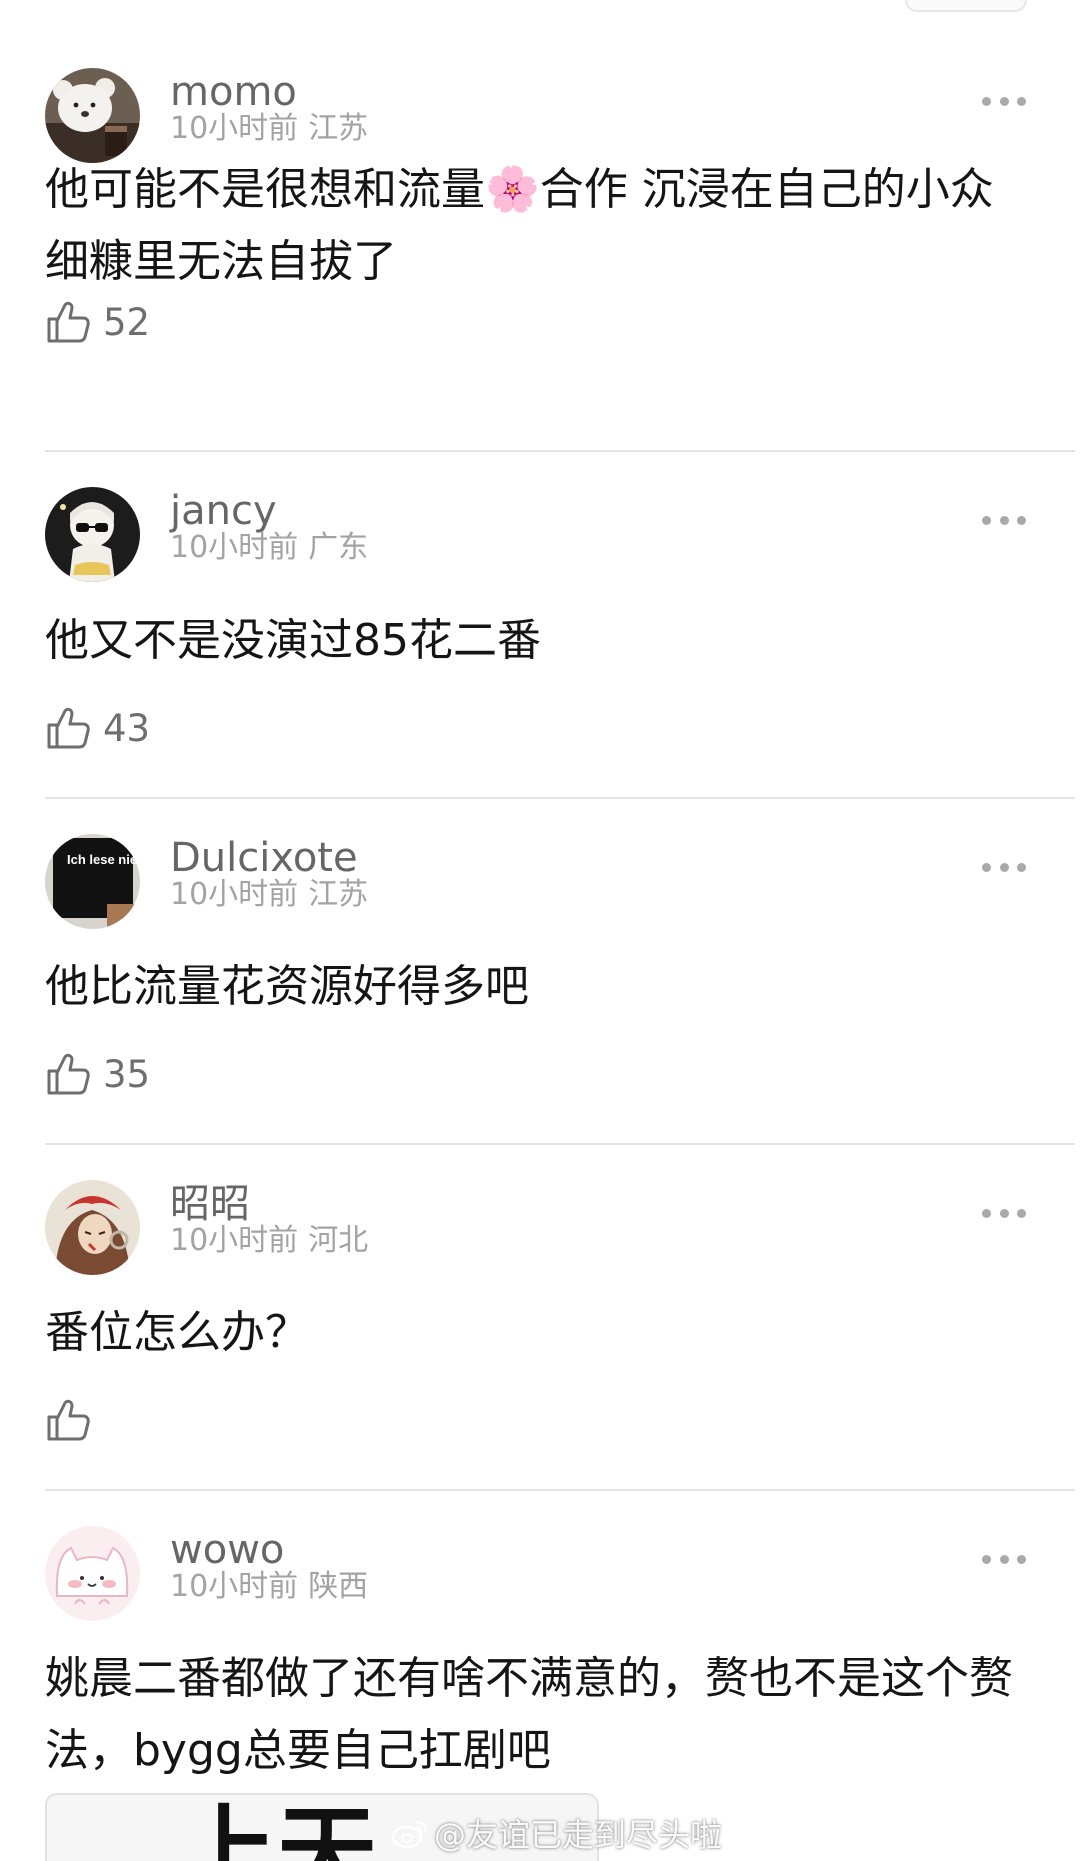  I want to click on comment-meta: 10小时前 广东, so click(269, 548).